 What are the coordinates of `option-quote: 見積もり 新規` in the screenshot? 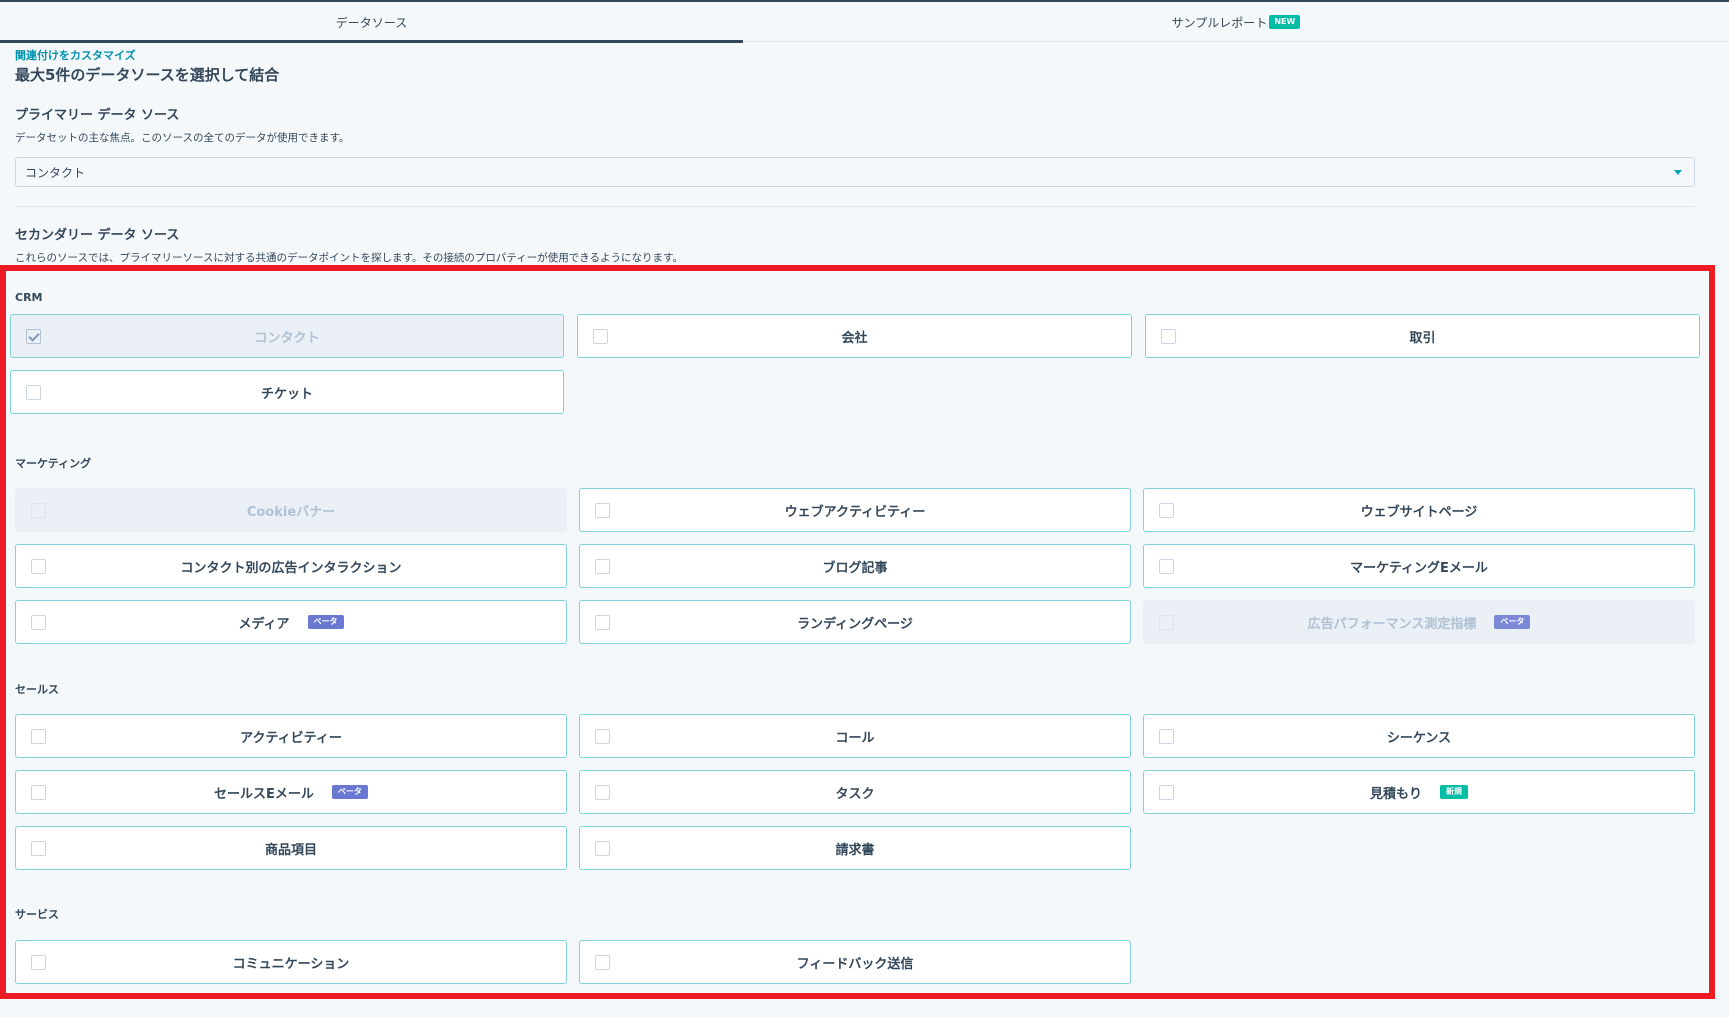 It's located at (1419, 792).